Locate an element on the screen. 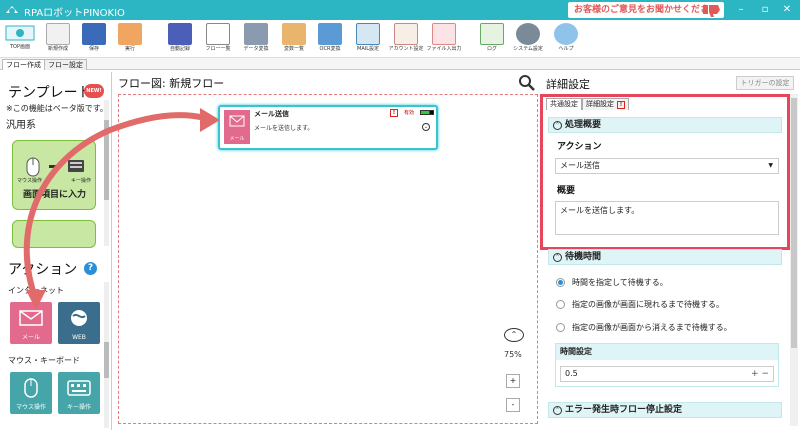 The width and height of the screenshot is (800, 430). action-select: メール送信 ▼ is located at coordinates (667, 166).